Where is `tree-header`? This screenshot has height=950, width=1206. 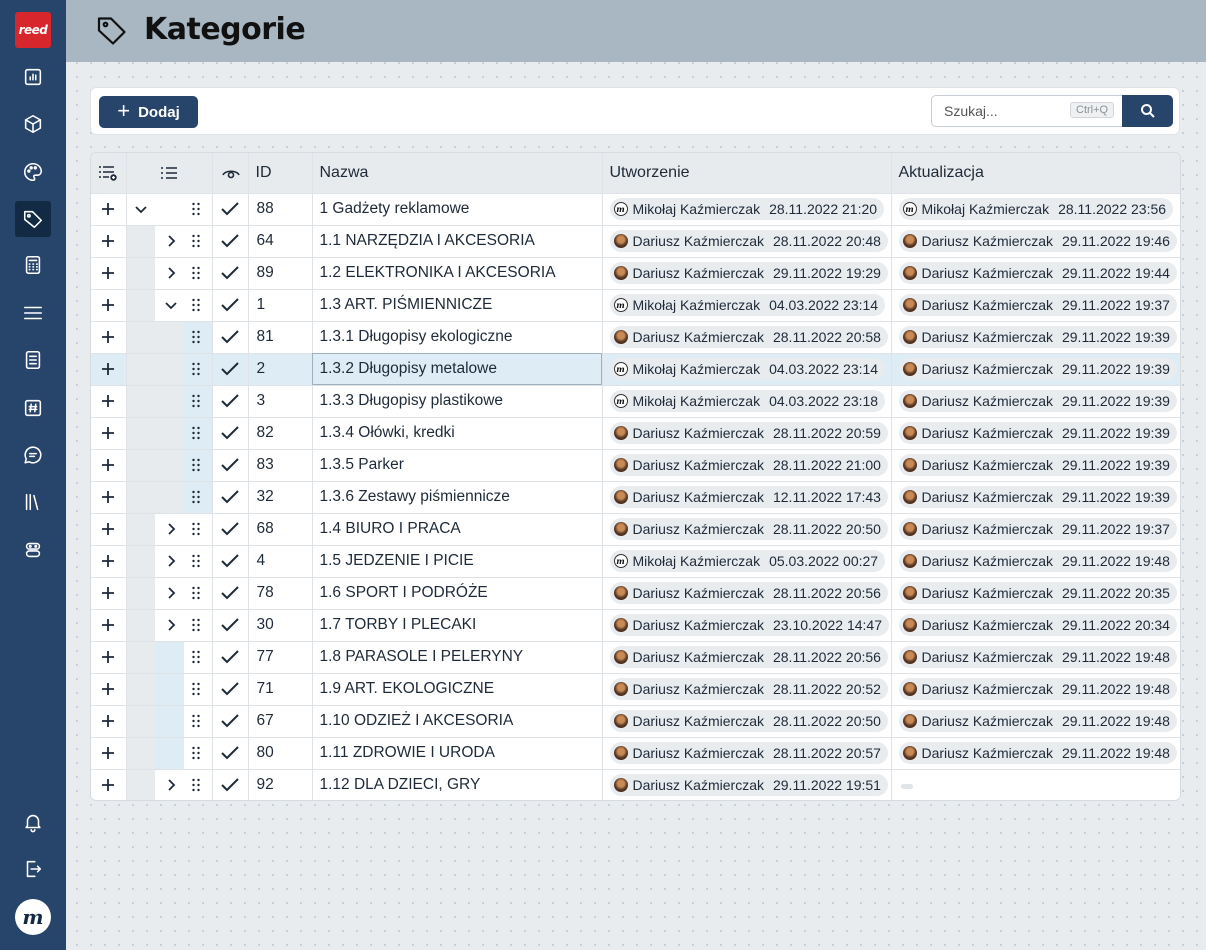
tree-header is located at coordinates (169, 173).